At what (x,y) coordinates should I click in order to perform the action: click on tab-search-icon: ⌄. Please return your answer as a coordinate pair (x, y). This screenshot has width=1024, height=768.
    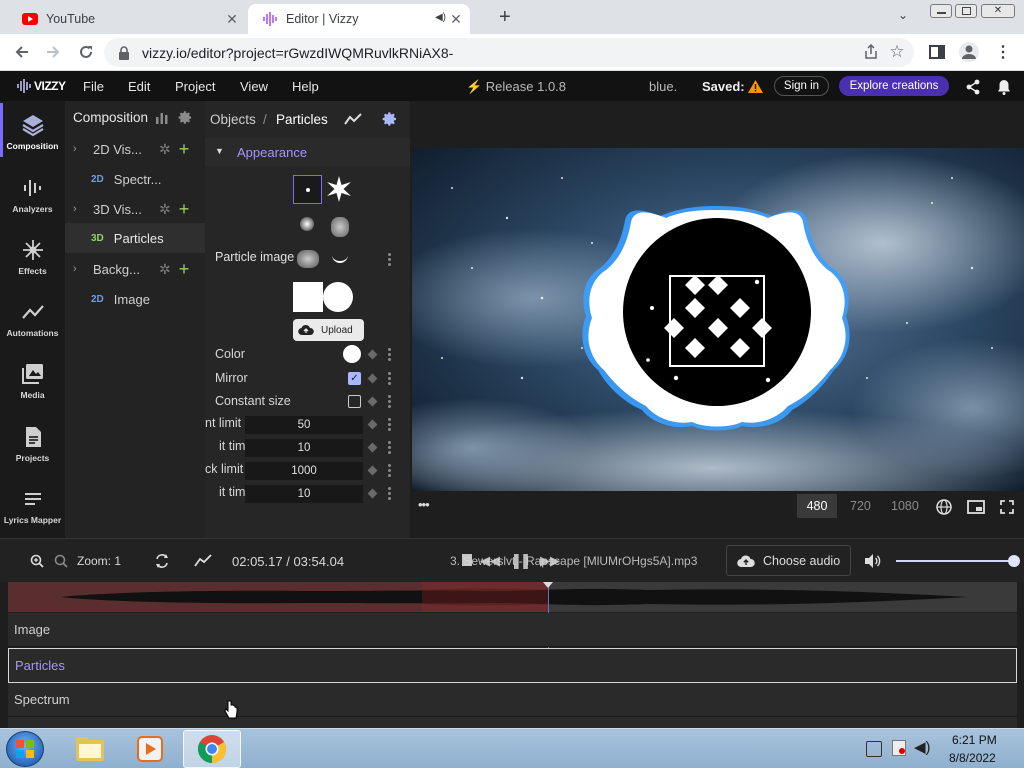
    Looking at the image, I should click on (903, 15).